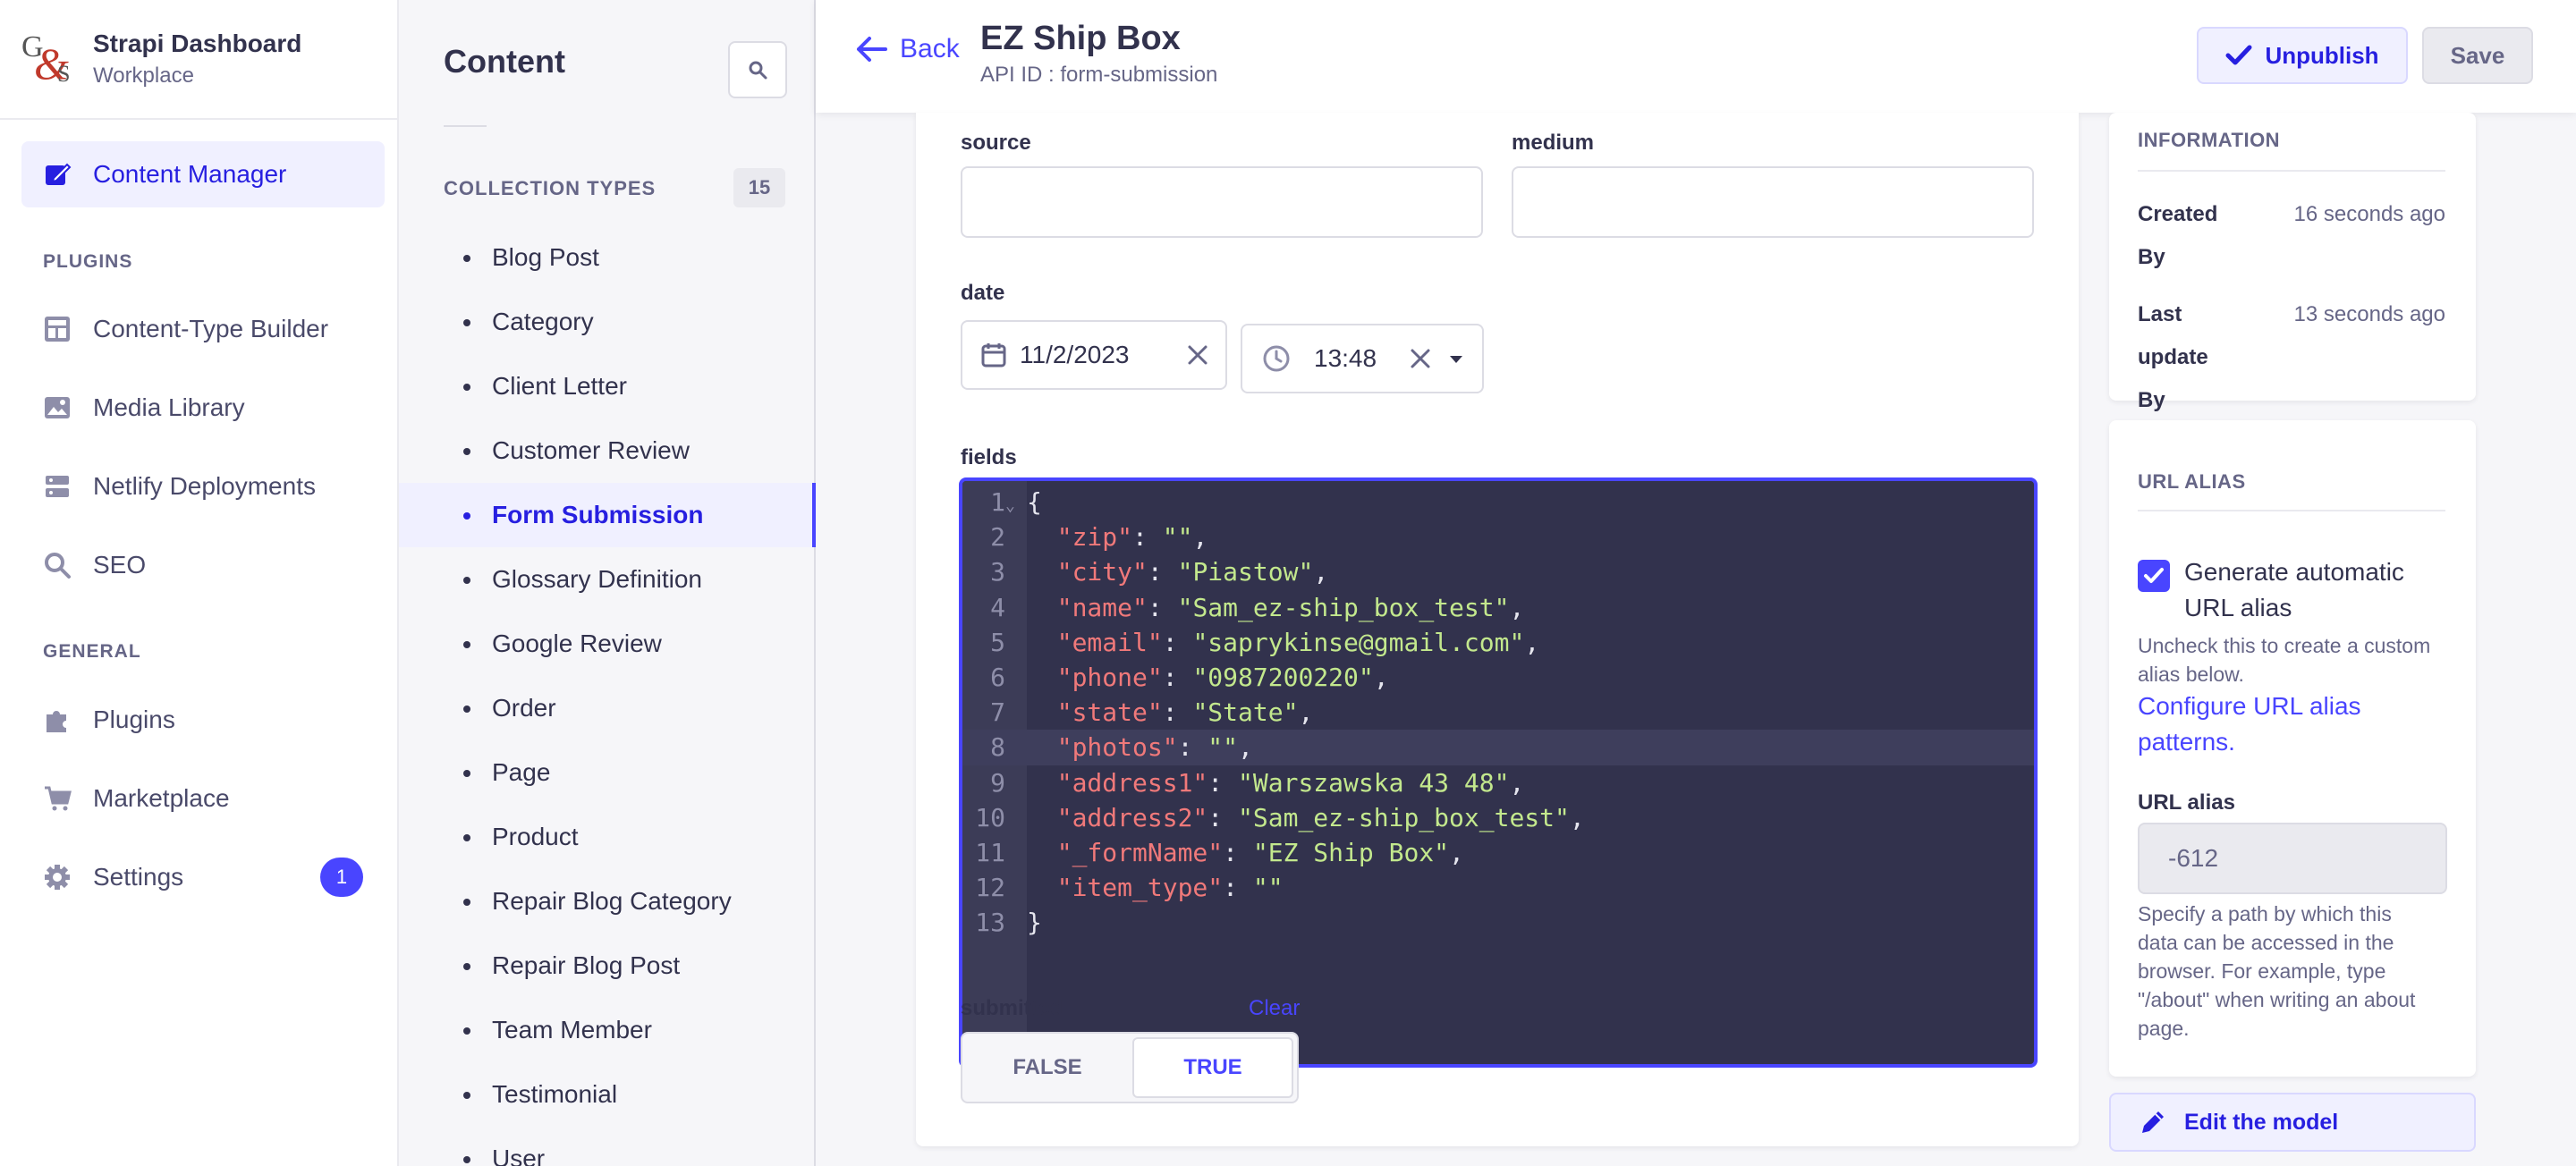  Describe the element at coordinates (607, 1146) in the screenshot. I see `collection-item: User` at that location.